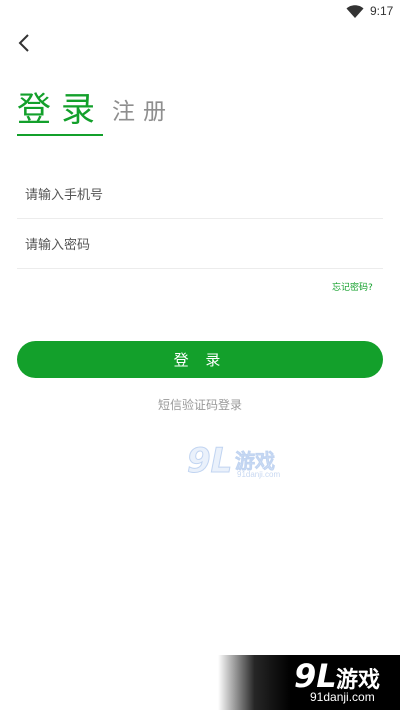 This screenshot has width=400, height=710. Describe the element at coordinates (200, 404) in the screenshot. I see `sms-login-link: 短信验证码登录` at that location.